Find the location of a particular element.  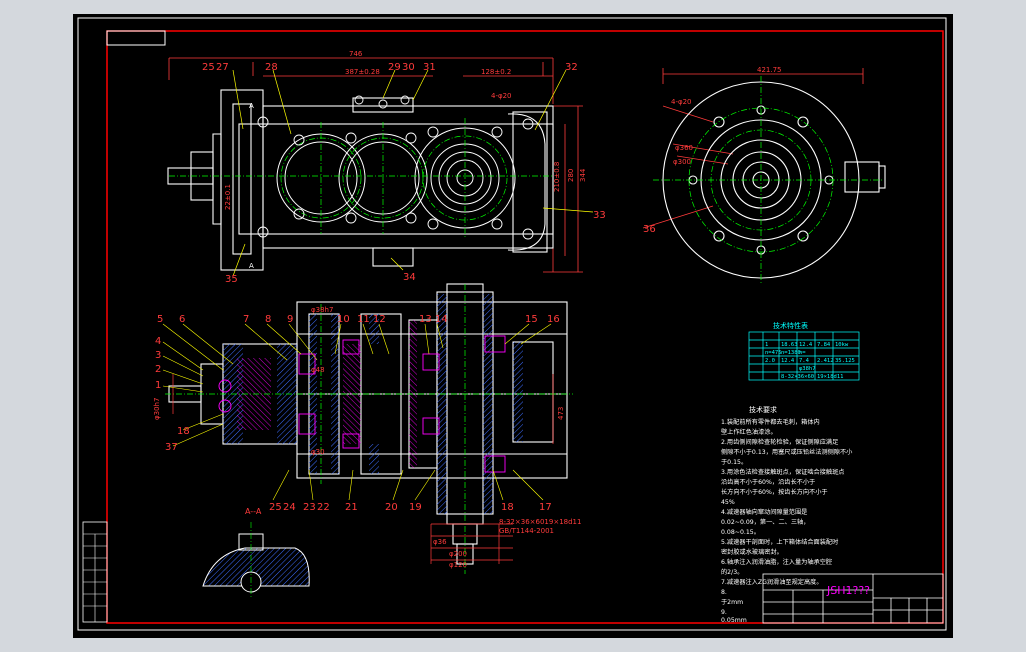

balloon-12: 12 is located at coordinates (379, 319).